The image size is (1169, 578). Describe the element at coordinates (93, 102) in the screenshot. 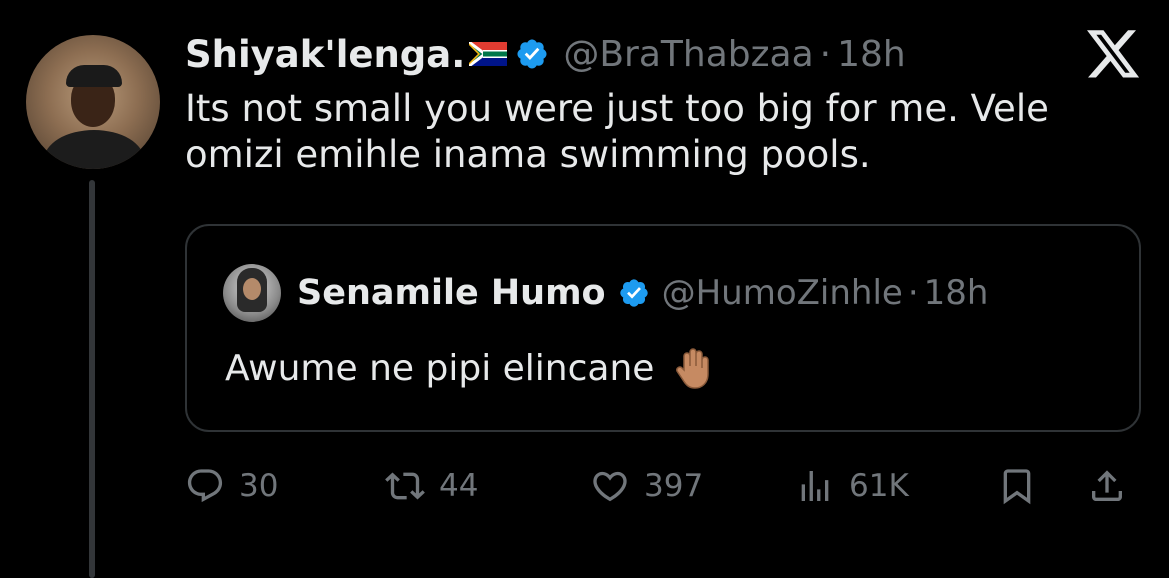

I see `author-avatar` at that location.